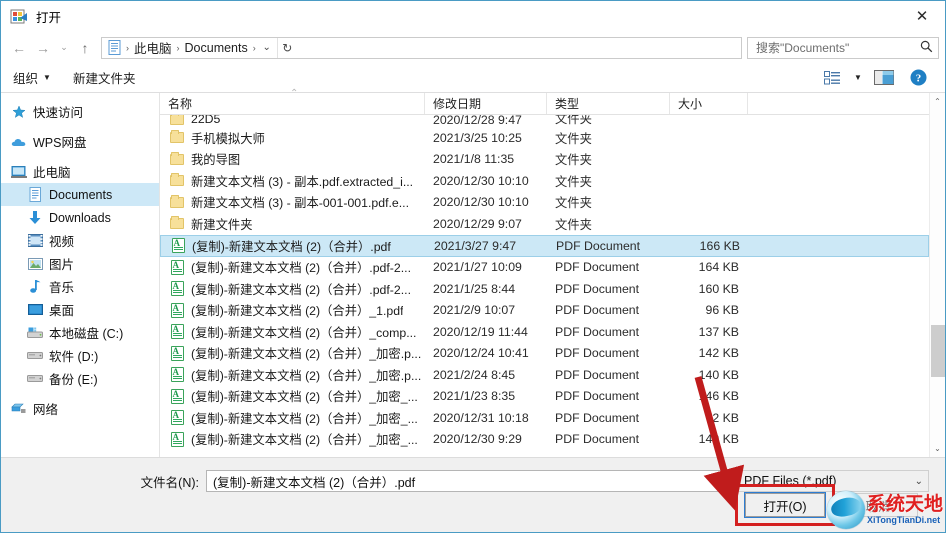 This screenshot has height=534, width=946. Describe the element at coordinates (480, 331) in the screenshot. I see `cell-date: 2020/12/19 11:44` at that location.